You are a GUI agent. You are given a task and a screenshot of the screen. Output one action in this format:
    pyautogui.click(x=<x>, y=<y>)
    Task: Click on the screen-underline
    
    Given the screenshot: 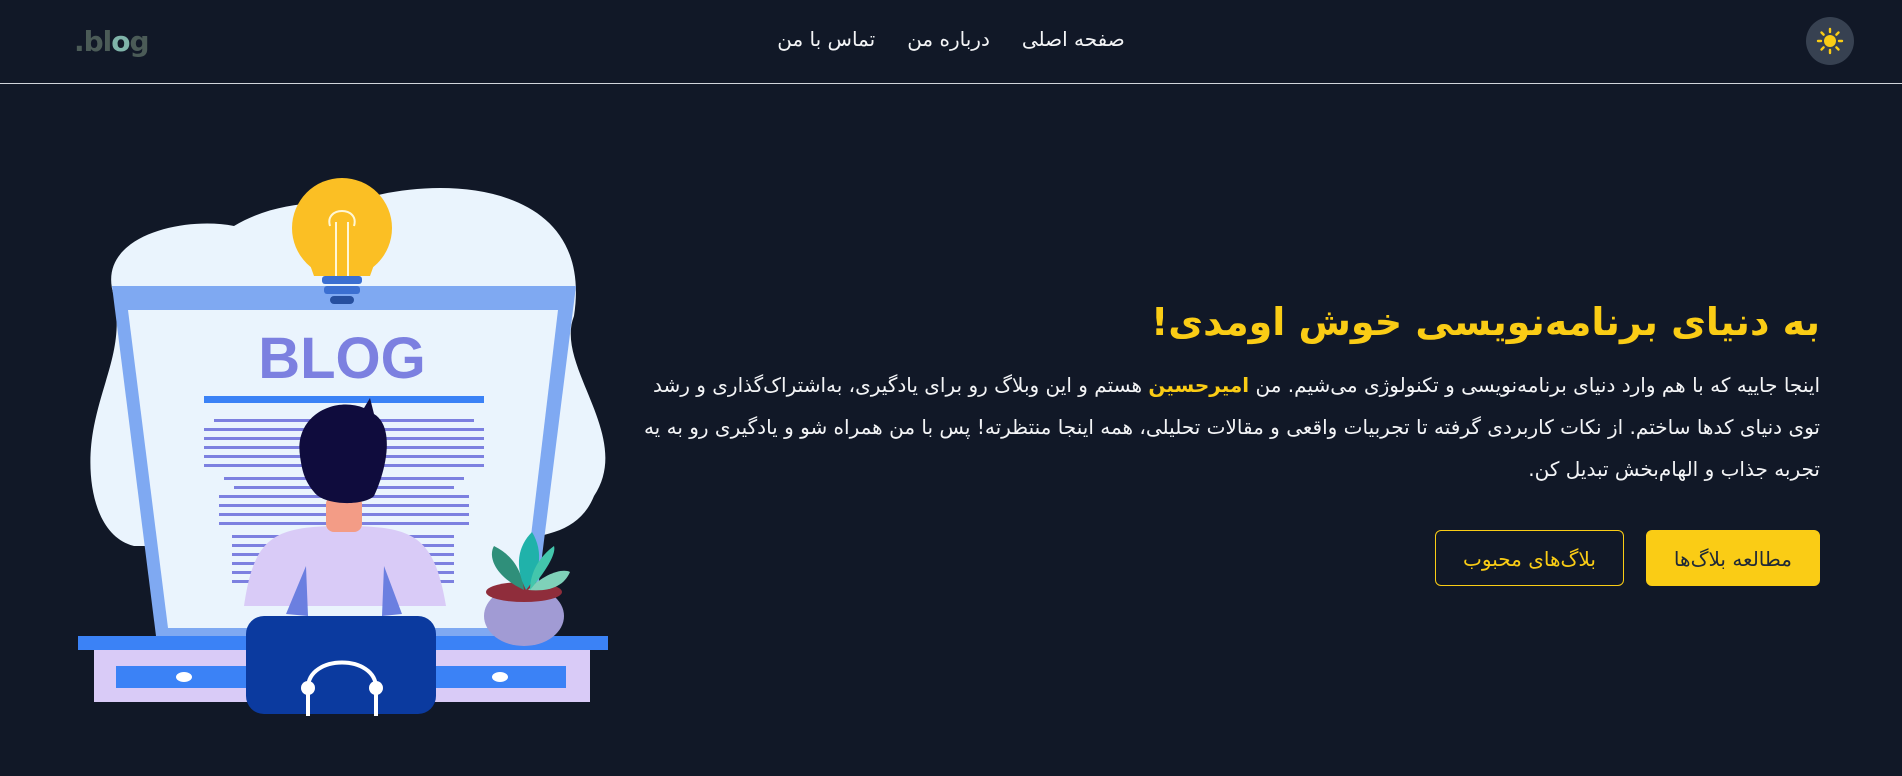 What is the action you would take?
    pyautogui.click(x=344, y=399)
    